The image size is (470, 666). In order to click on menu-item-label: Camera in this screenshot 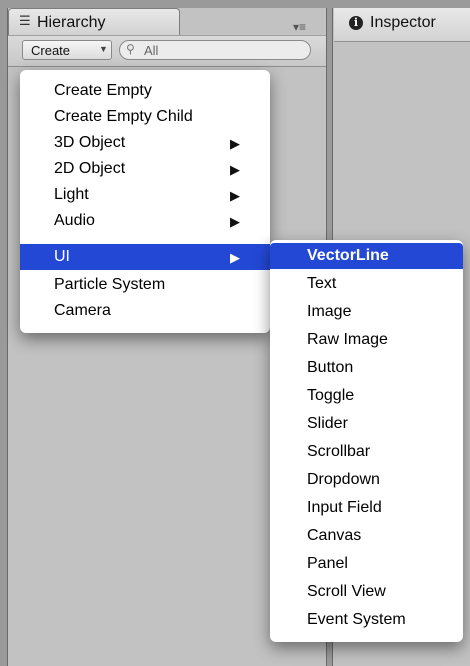, I will do `click(82, 310)`.